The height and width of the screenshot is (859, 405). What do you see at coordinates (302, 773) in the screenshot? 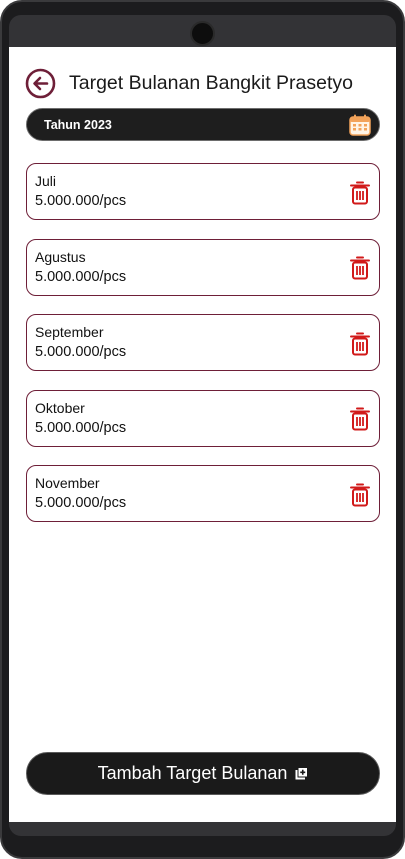
I see `add-box-icon` at bounding box center [302, 773].